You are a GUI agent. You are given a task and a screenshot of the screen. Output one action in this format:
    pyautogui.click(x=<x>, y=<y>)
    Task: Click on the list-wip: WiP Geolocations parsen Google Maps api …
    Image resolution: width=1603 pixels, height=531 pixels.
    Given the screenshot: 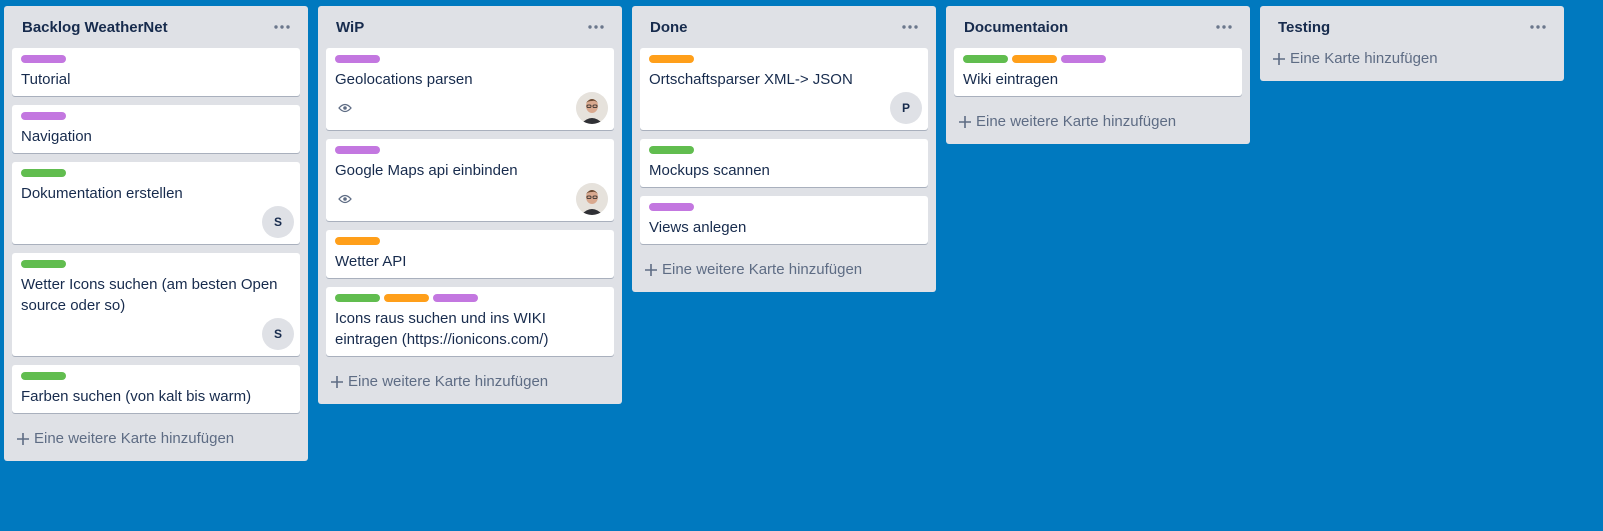 What is the action you would take?
    pyautogui.click(x=470, y=205)
    